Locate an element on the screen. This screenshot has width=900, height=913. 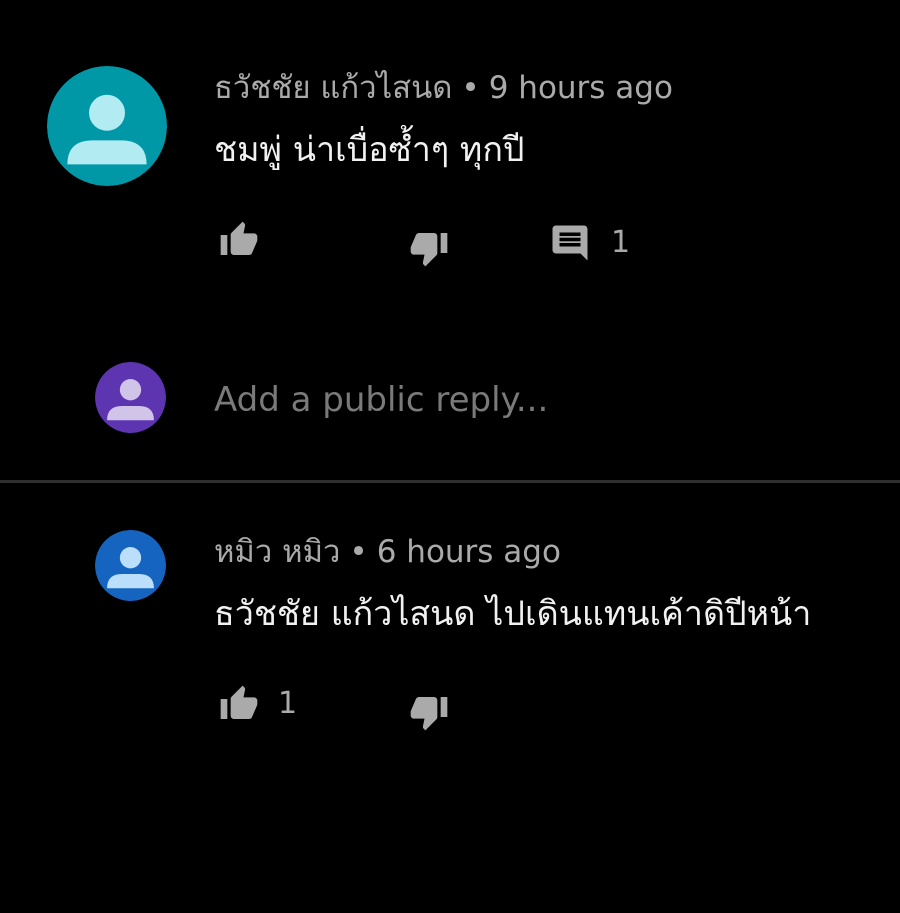
comment-text: ธวัชชัย แก้วไสนด ไปเดินแทนเค้าดิปีหน้า is located at coordinates (513, 614).